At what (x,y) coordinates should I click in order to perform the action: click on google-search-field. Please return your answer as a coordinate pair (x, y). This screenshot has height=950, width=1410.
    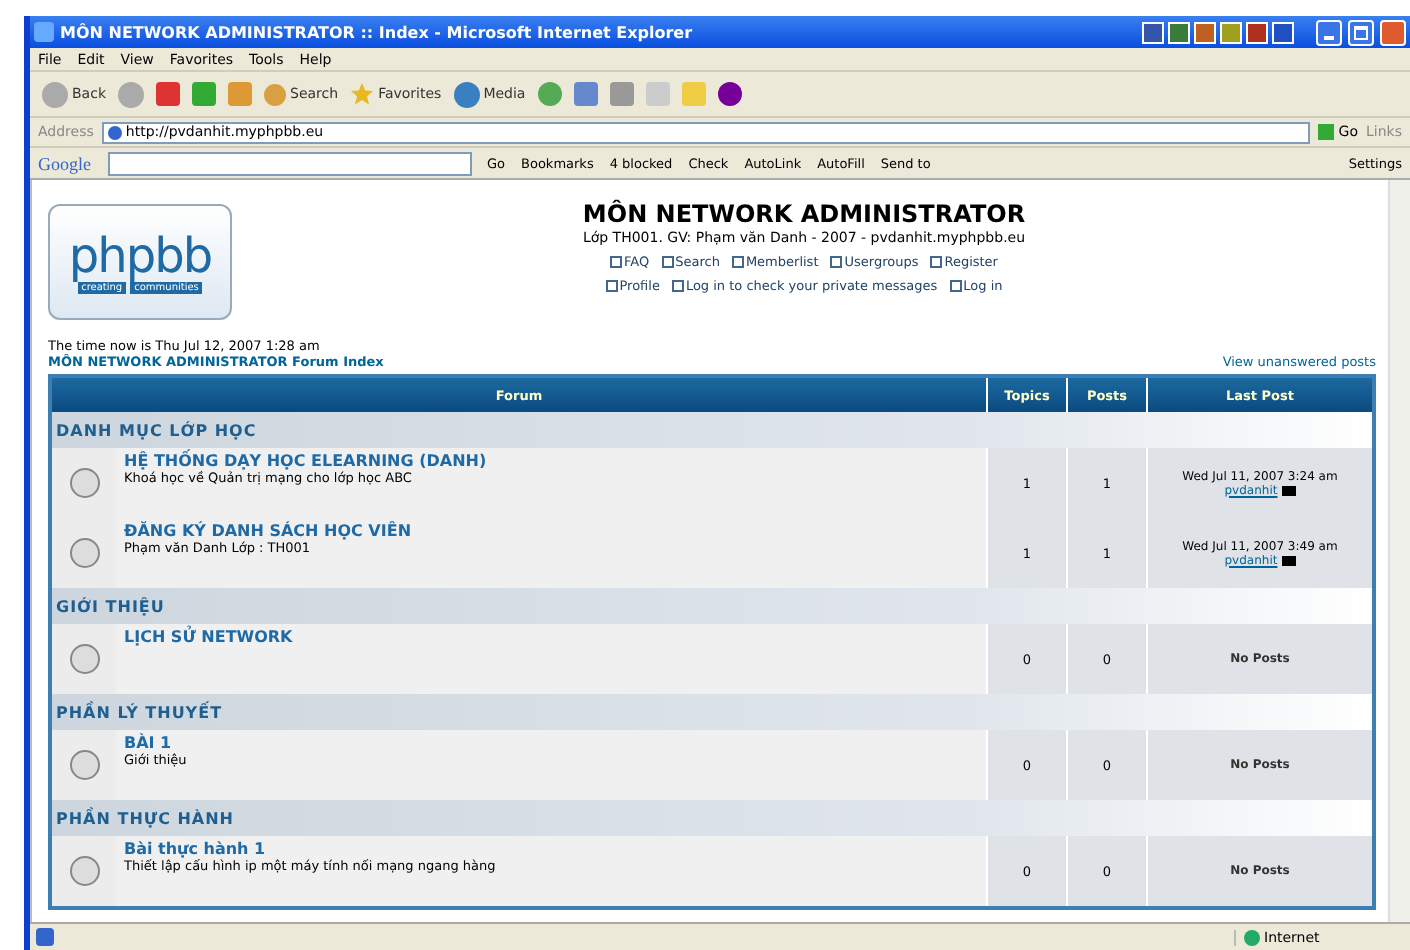
    Looking at the image, I should click on (289, 163).